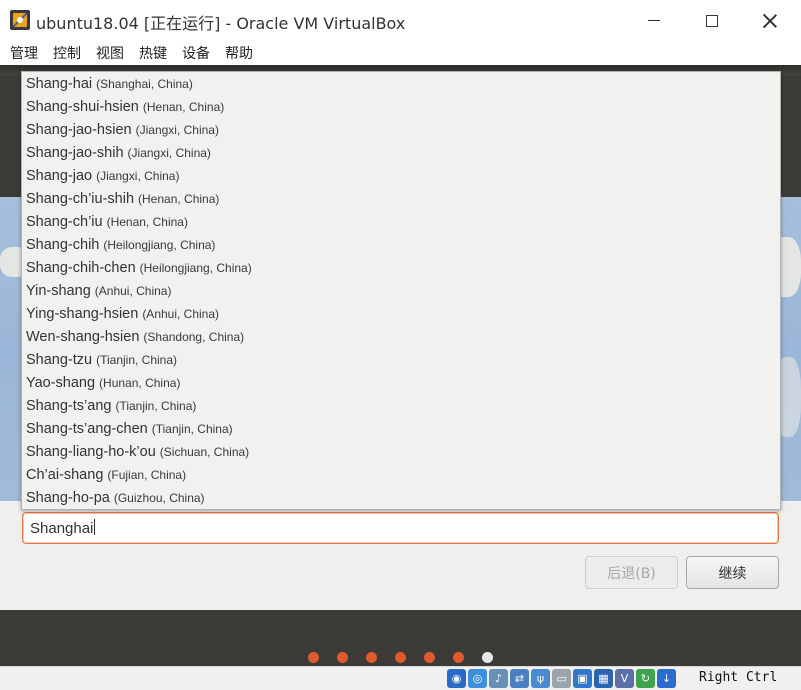 This screenshot has height=690, width=801. What do you see at coordinates (498, 678) in the screenshot?
I see `audio-icon: ♪` at bounding box center [498, 678].